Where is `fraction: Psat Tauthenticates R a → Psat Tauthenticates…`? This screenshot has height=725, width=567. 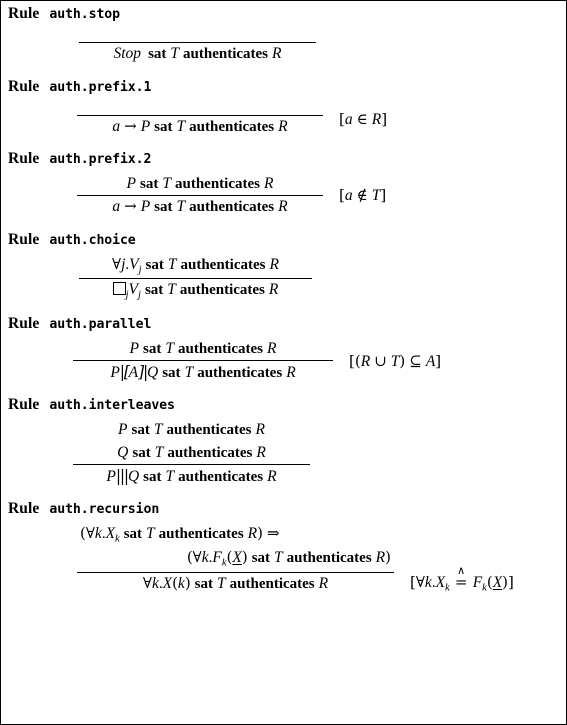
fraction: Psat Tauthenticates R a → Psat Tauthenticates… is located at coordinates (200, 196).